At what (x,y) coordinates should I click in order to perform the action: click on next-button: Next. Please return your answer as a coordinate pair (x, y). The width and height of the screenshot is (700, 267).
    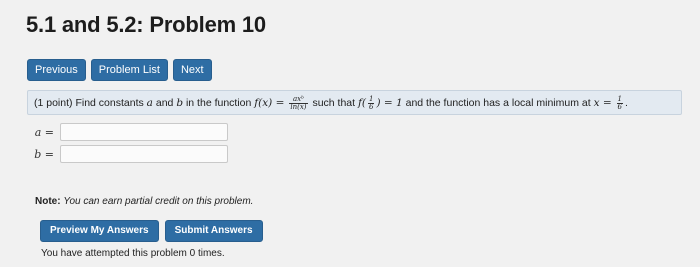
    Looking at the image, I should click on (192, 70).